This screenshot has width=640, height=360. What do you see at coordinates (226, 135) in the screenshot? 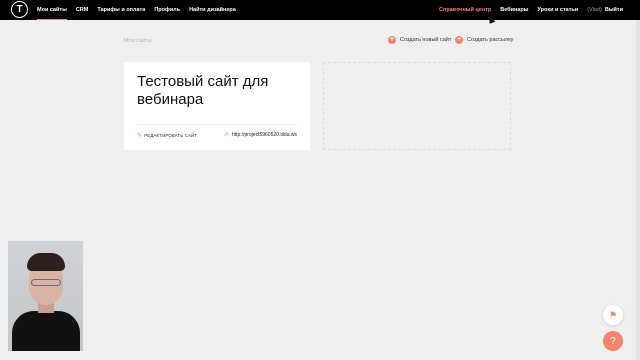
I see `external-link-icon: ⇗` at bounding box center [226, 135].